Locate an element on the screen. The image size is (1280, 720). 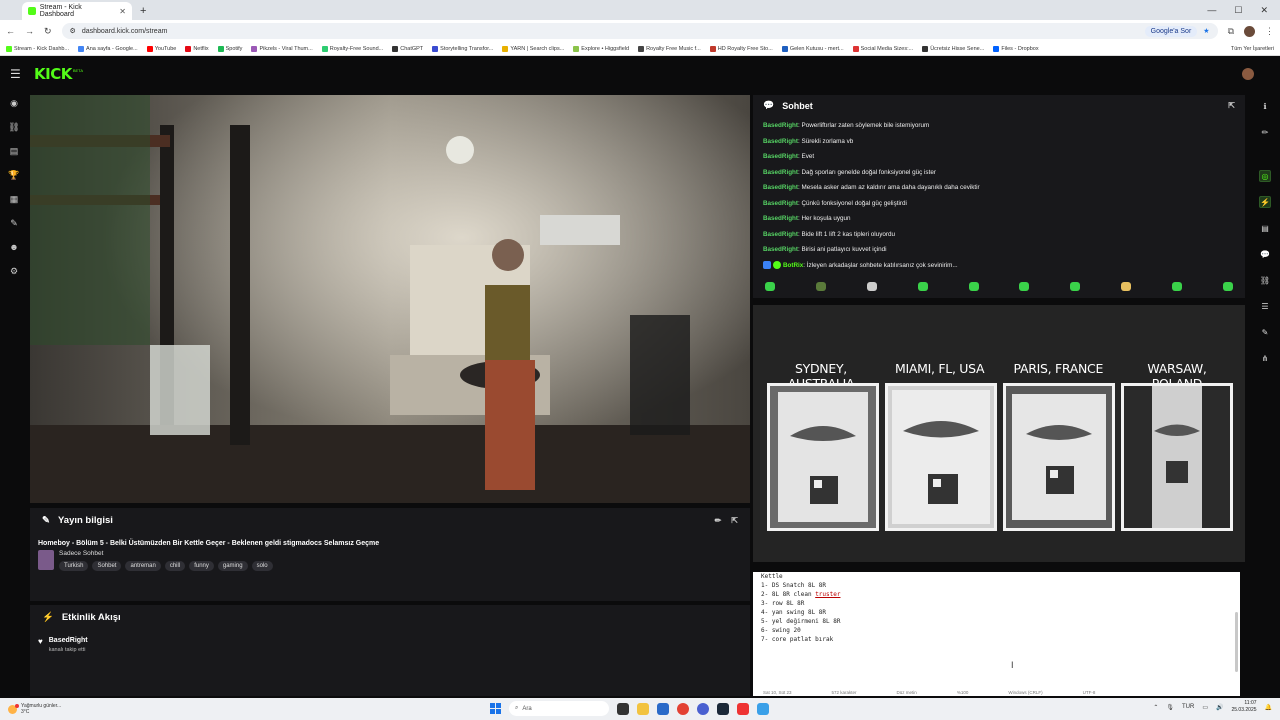
app-icon is located at coordinates (703, 708).